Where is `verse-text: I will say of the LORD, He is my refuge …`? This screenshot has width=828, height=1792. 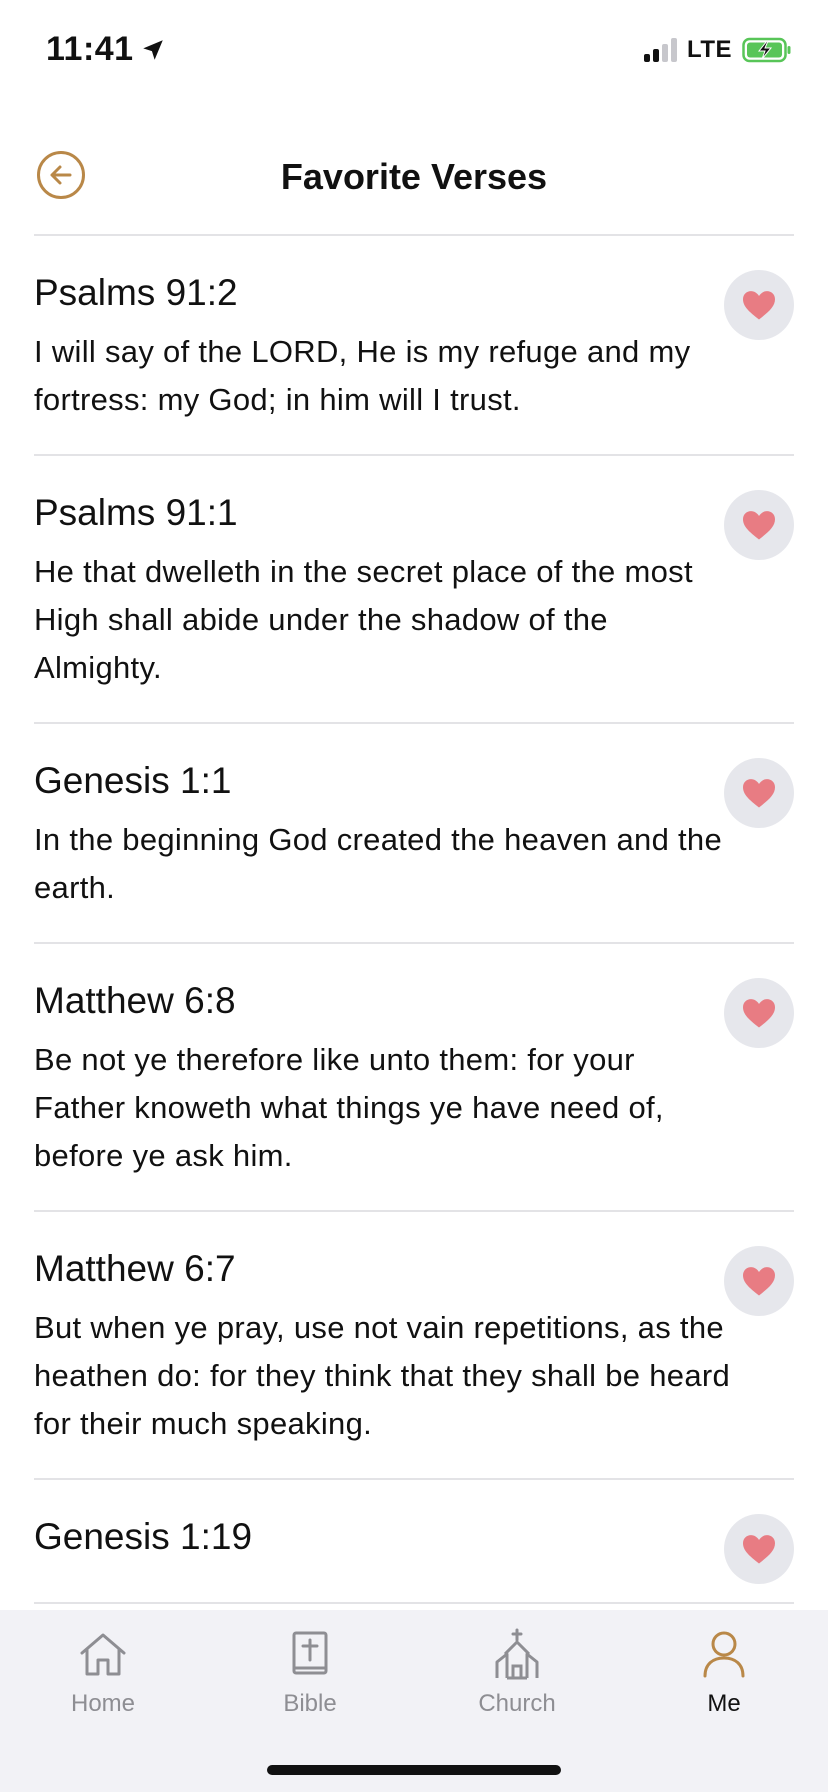 verse-text: I will say of the LORD, He is my refuge … is located at coordinates (362, 375).